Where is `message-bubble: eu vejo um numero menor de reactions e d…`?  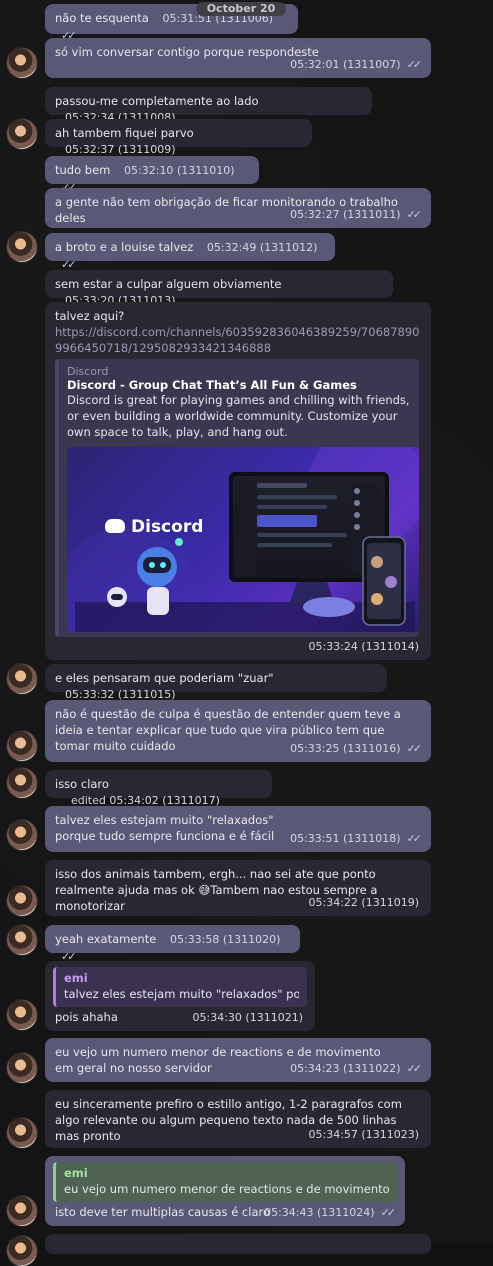
message-bubble: eu vejo um numero menor de reactions e d… is located at coordinates (238, 1060).